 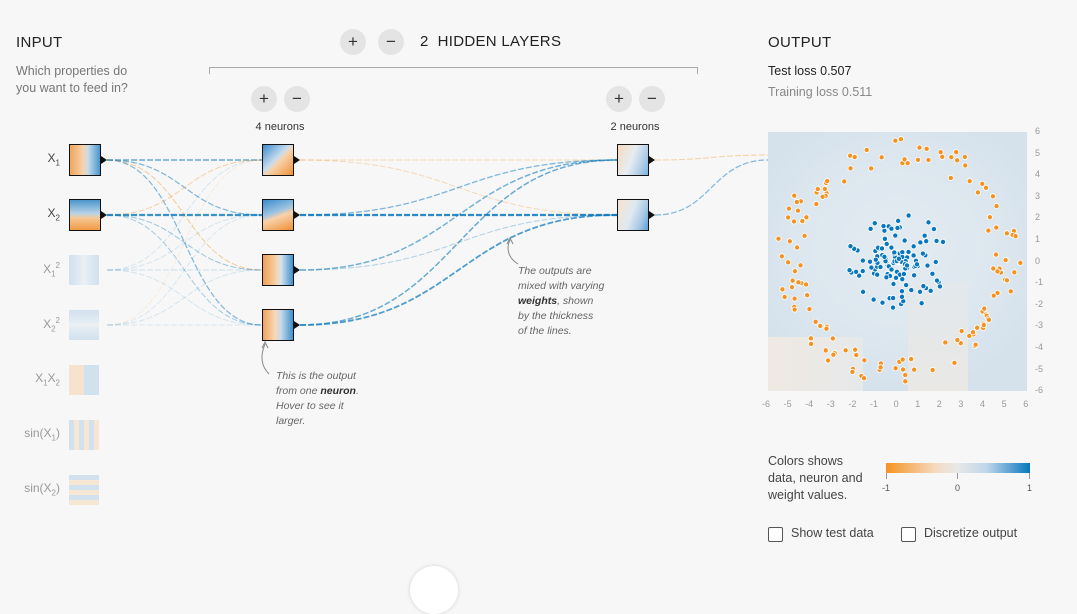 What do you see at coordinates (434, 590) in the screenshot?
I see `bottom-toggle-button` at bounding box center [434, 590].